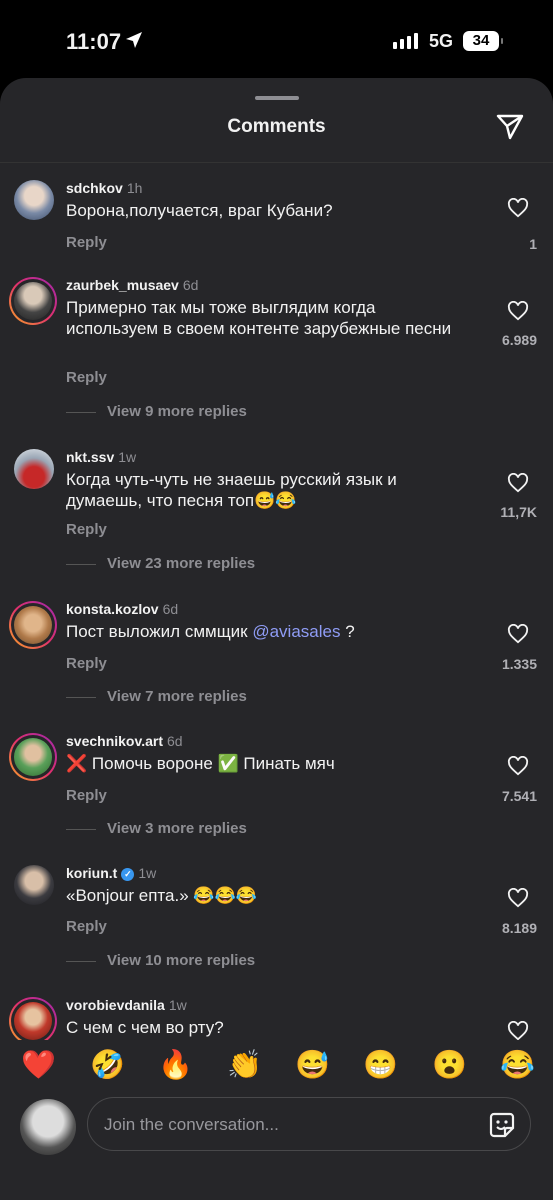 This screenshot has width=553, height=1200. I want to click on comment-text: «Bonjour епта.» 😂😂😂, so click(161, 895).